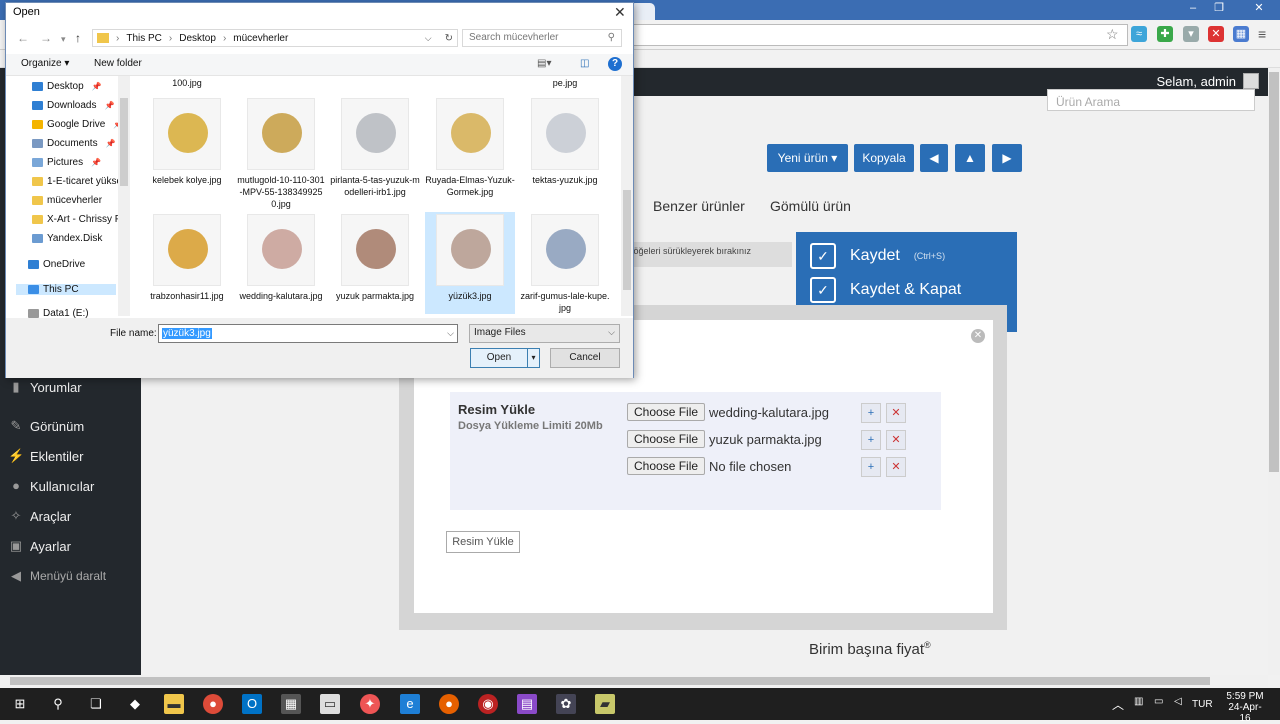 The width and height of the screenshot is (1280, 724). Describe the element at coordinates (1112, 34) in the screenshot. I see `star-icon: ☆` at that location.